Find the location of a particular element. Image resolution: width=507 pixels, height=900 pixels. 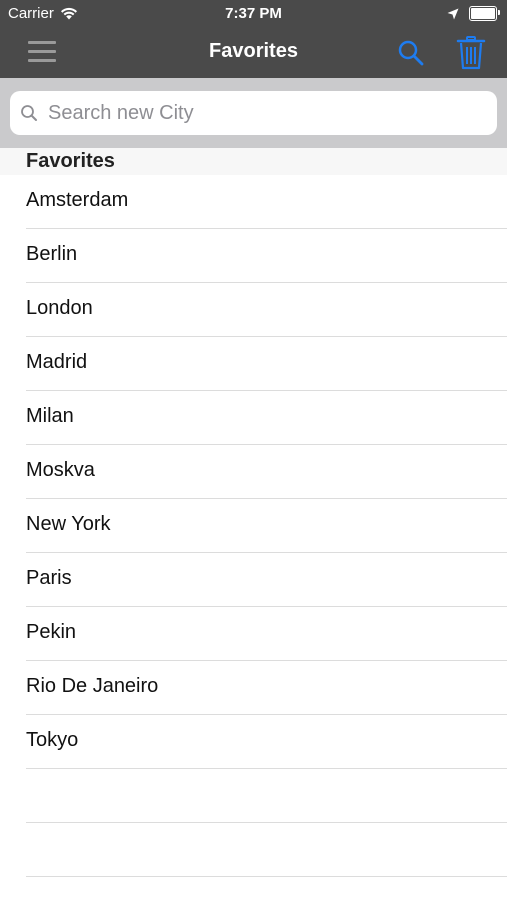

page-title: Favorites is located at coordinates (253, 51).